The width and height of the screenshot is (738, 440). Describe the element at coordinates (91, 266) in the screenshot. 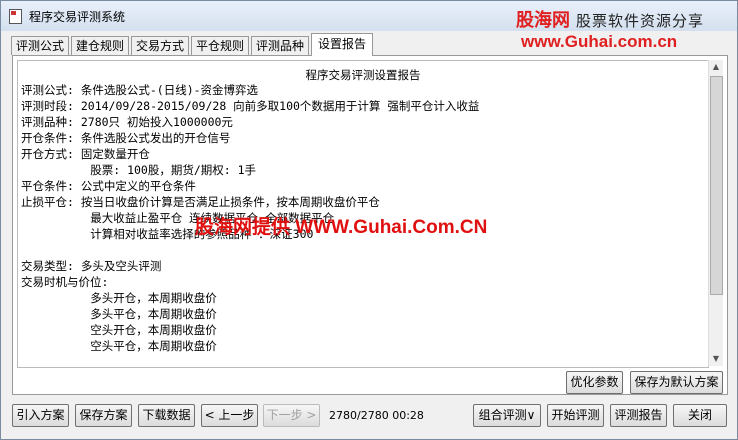

I see `report-line: 交易类型: 多头及空头评测` at that location.